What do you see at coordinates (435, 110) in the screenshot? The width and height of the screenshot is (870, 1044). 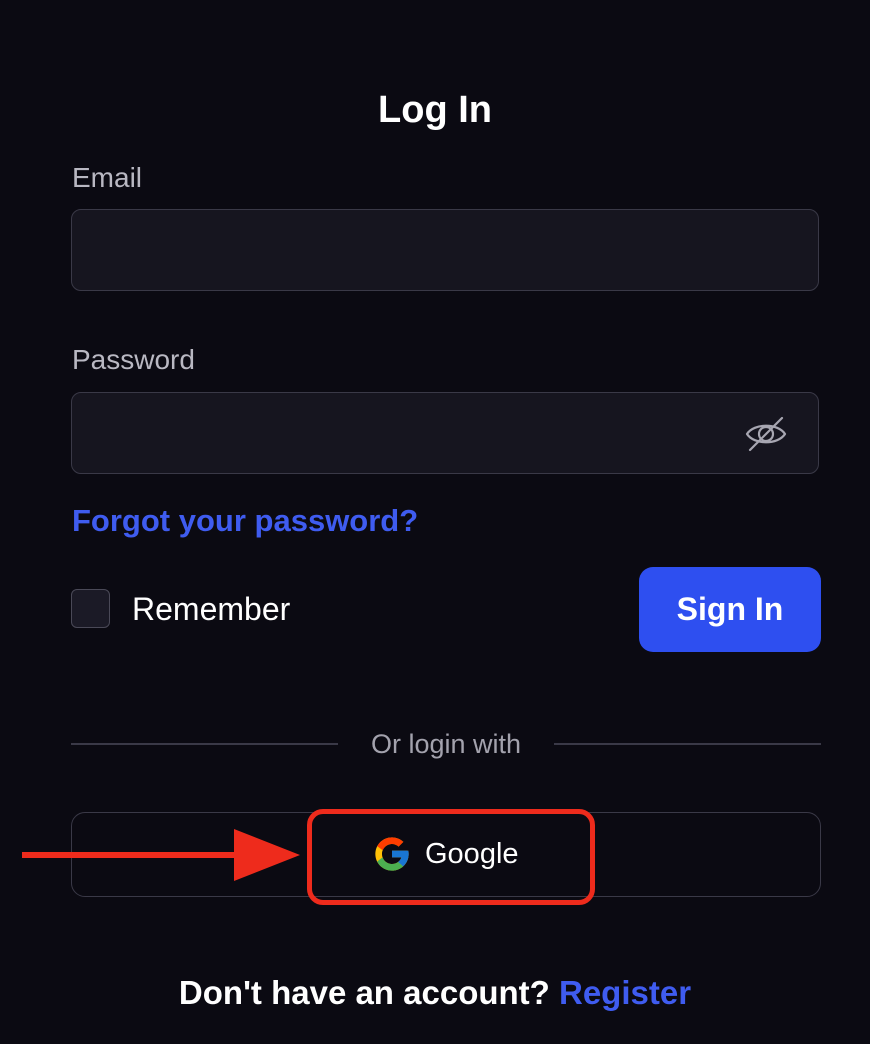 I see `page-title: Log In` at bounding box center [435, 110].